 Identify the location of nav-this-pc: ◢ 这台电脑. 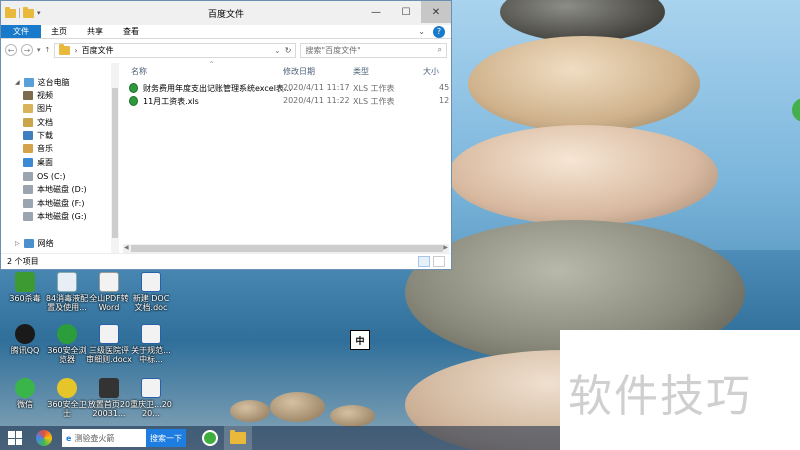
(42, 82).